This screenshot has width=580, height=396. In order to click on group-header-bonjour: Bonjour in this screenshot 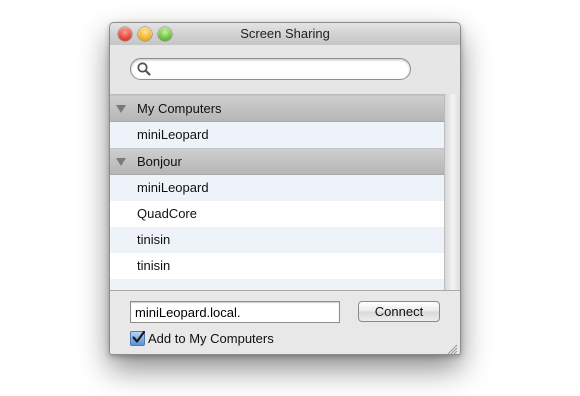, I will do `click(277, 161)`.